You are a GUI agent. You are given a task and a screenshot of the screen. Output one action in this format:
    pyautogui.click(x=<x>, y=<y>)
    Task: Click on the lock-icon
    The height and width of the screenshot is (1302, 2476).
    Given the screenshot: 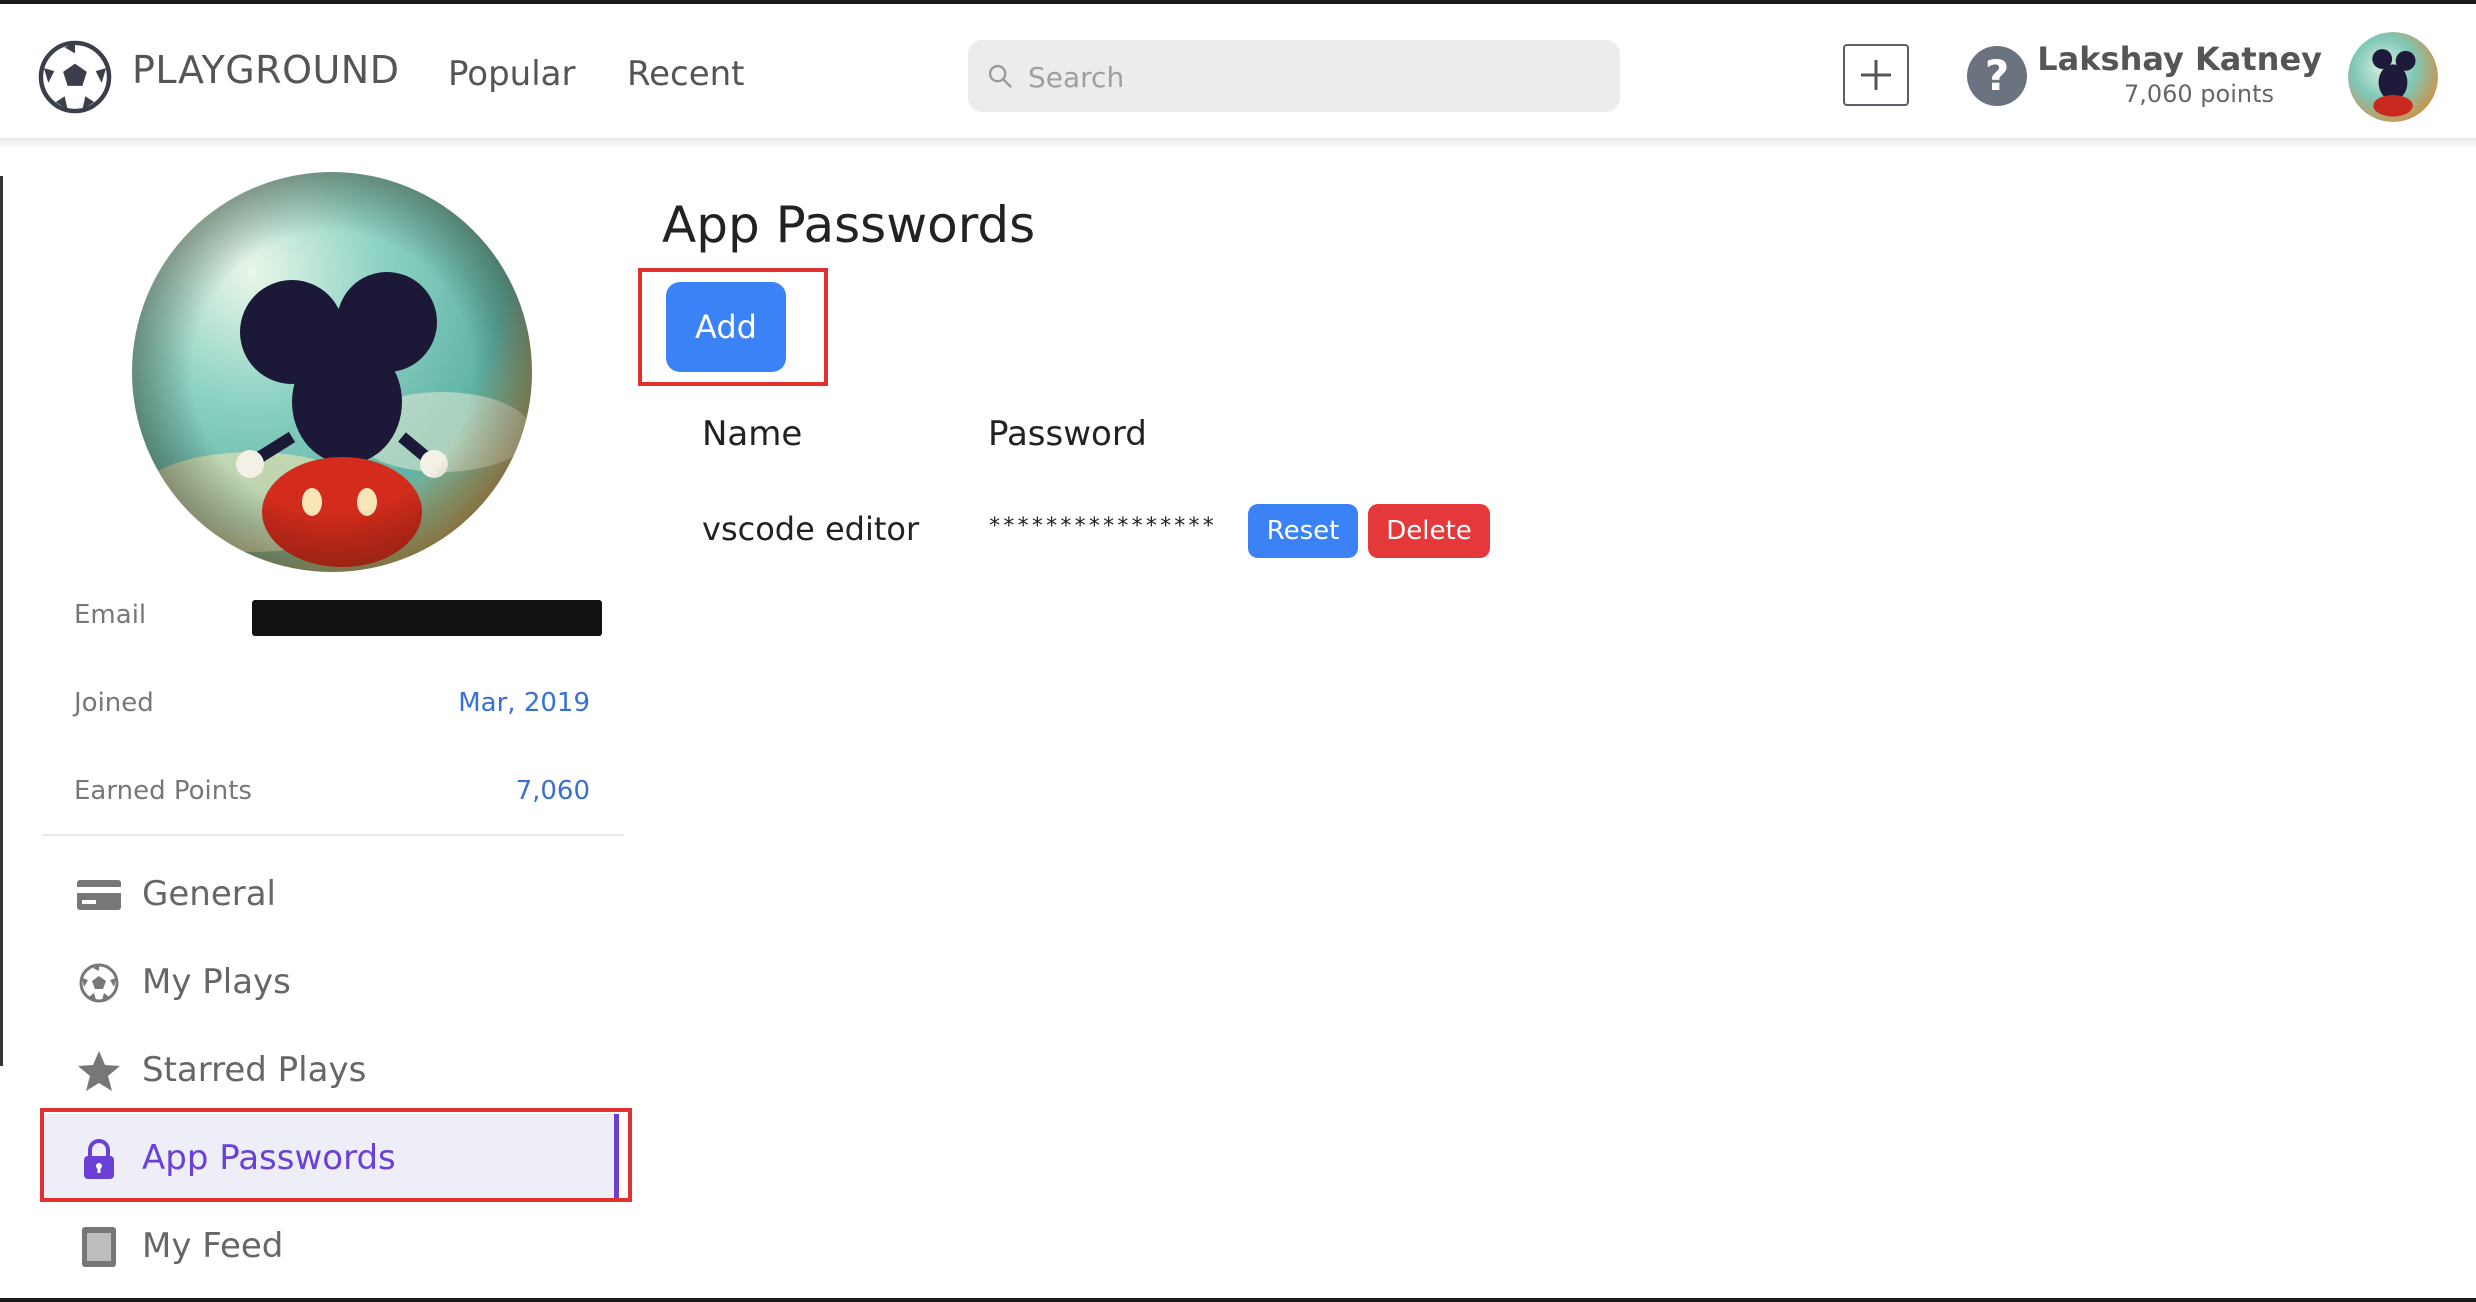 What is the action you would take?
    pyautogui.click(x=99, y=1159)
    